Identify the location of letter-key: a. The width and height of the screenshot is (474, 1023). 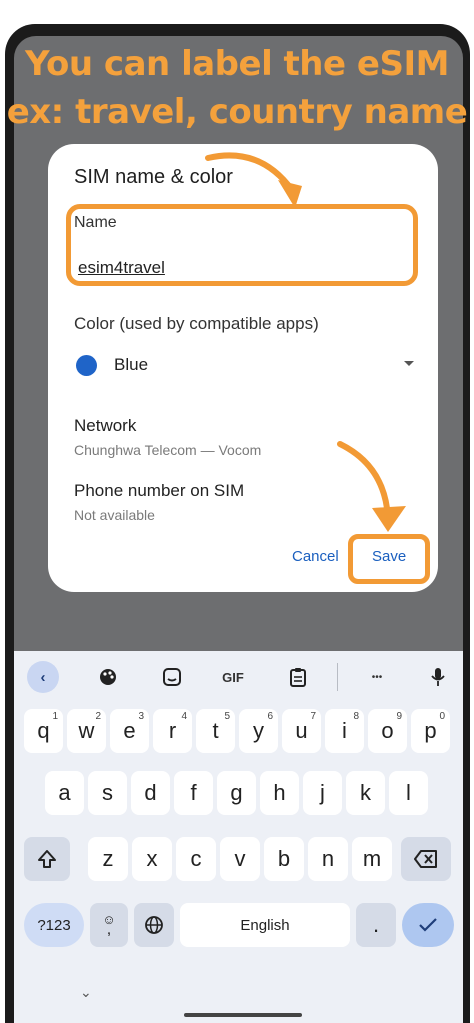
(64, 793).